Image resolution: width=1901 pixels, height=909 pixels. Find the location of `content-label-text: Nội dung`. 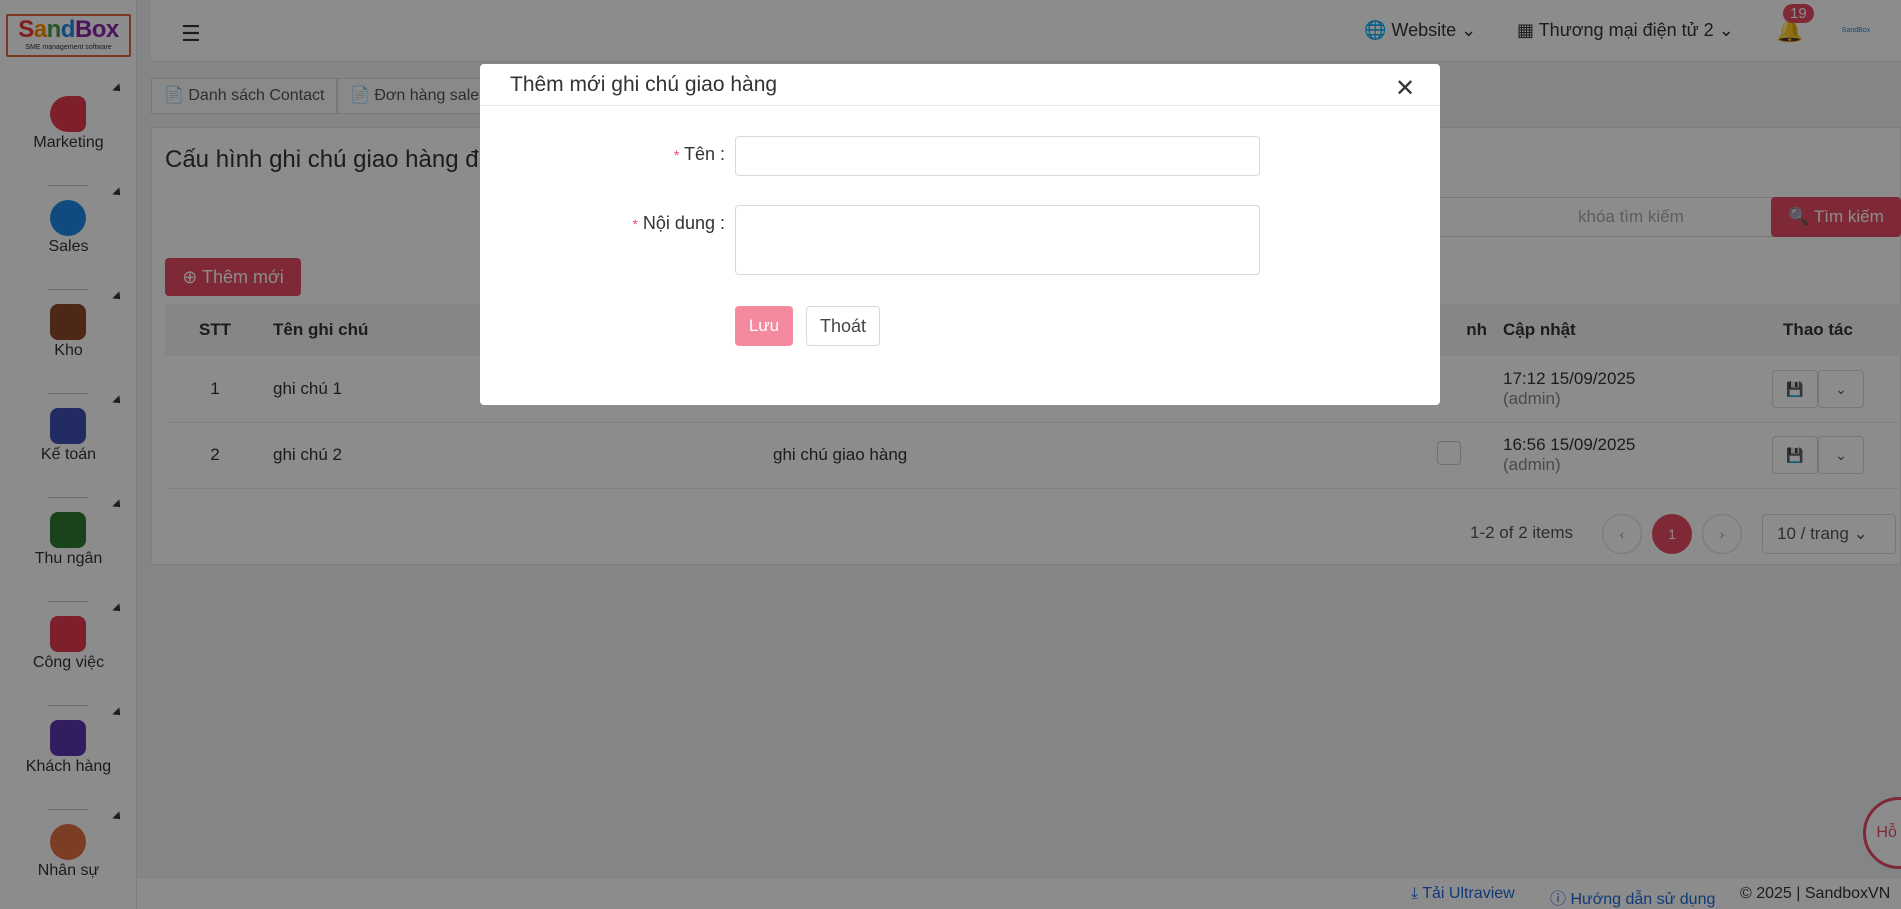

content-label-text: Nội dung is located at coordinates (678, 223).